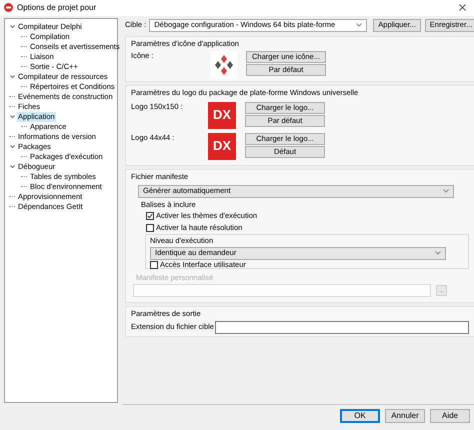 The width and height of the screenshot is (474, 430). Describe the element at coordinates (450, 416) in the screenshot. I see `dialog-button: Aide` at that location.